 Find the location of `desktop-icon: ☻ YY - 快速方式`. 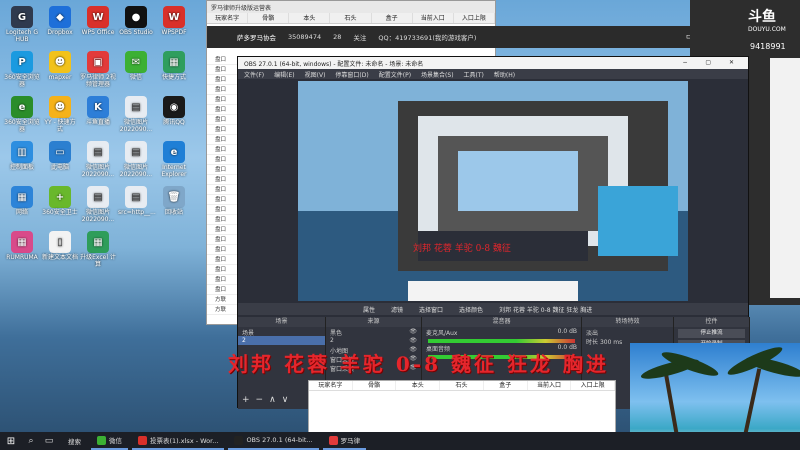

desktop-icon: ☻ YY - 快速方式 is located at coordinates (60, 114).